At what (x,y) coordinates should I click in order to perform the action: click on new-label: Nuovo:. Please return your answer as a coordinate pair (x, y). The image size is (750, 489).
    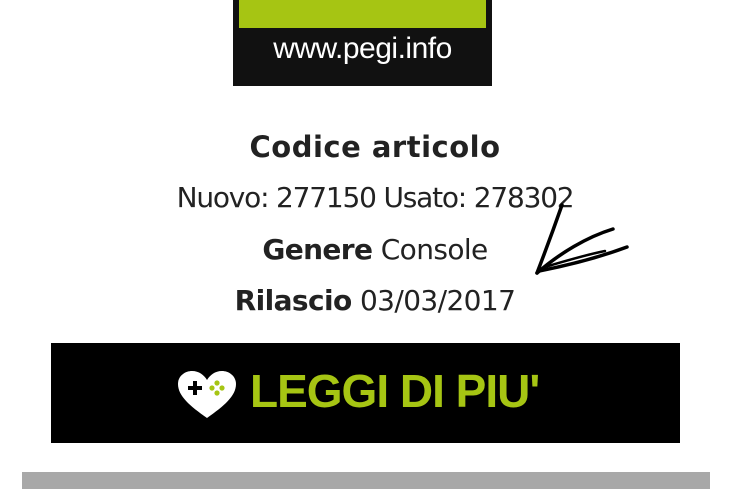
    Looking at the image, I should click on (223, 197).